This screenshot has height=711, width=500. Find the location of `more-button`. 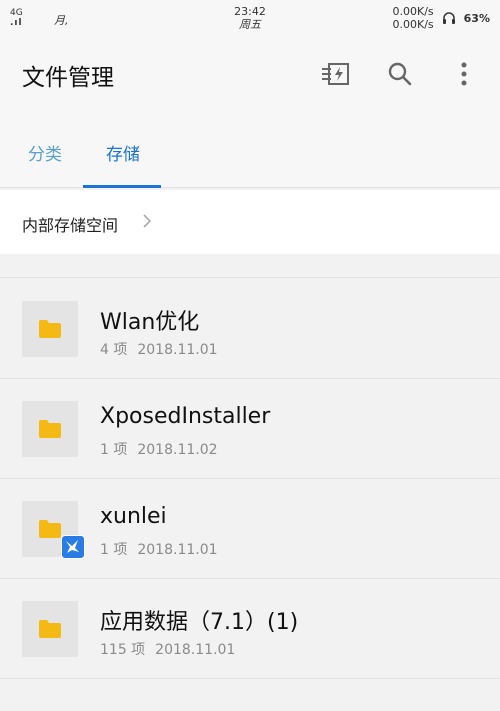

more-button is located at coordinates (464, 74).